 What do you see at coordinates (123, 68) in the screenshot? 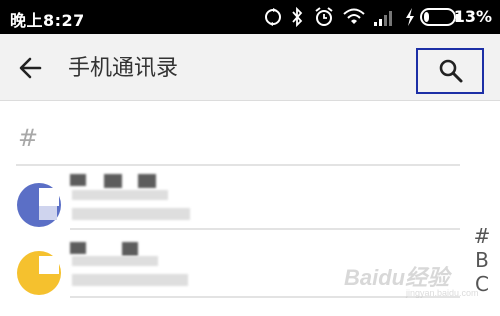
I see `page-title: 手机通讯录` at bounding box center [123, 68].